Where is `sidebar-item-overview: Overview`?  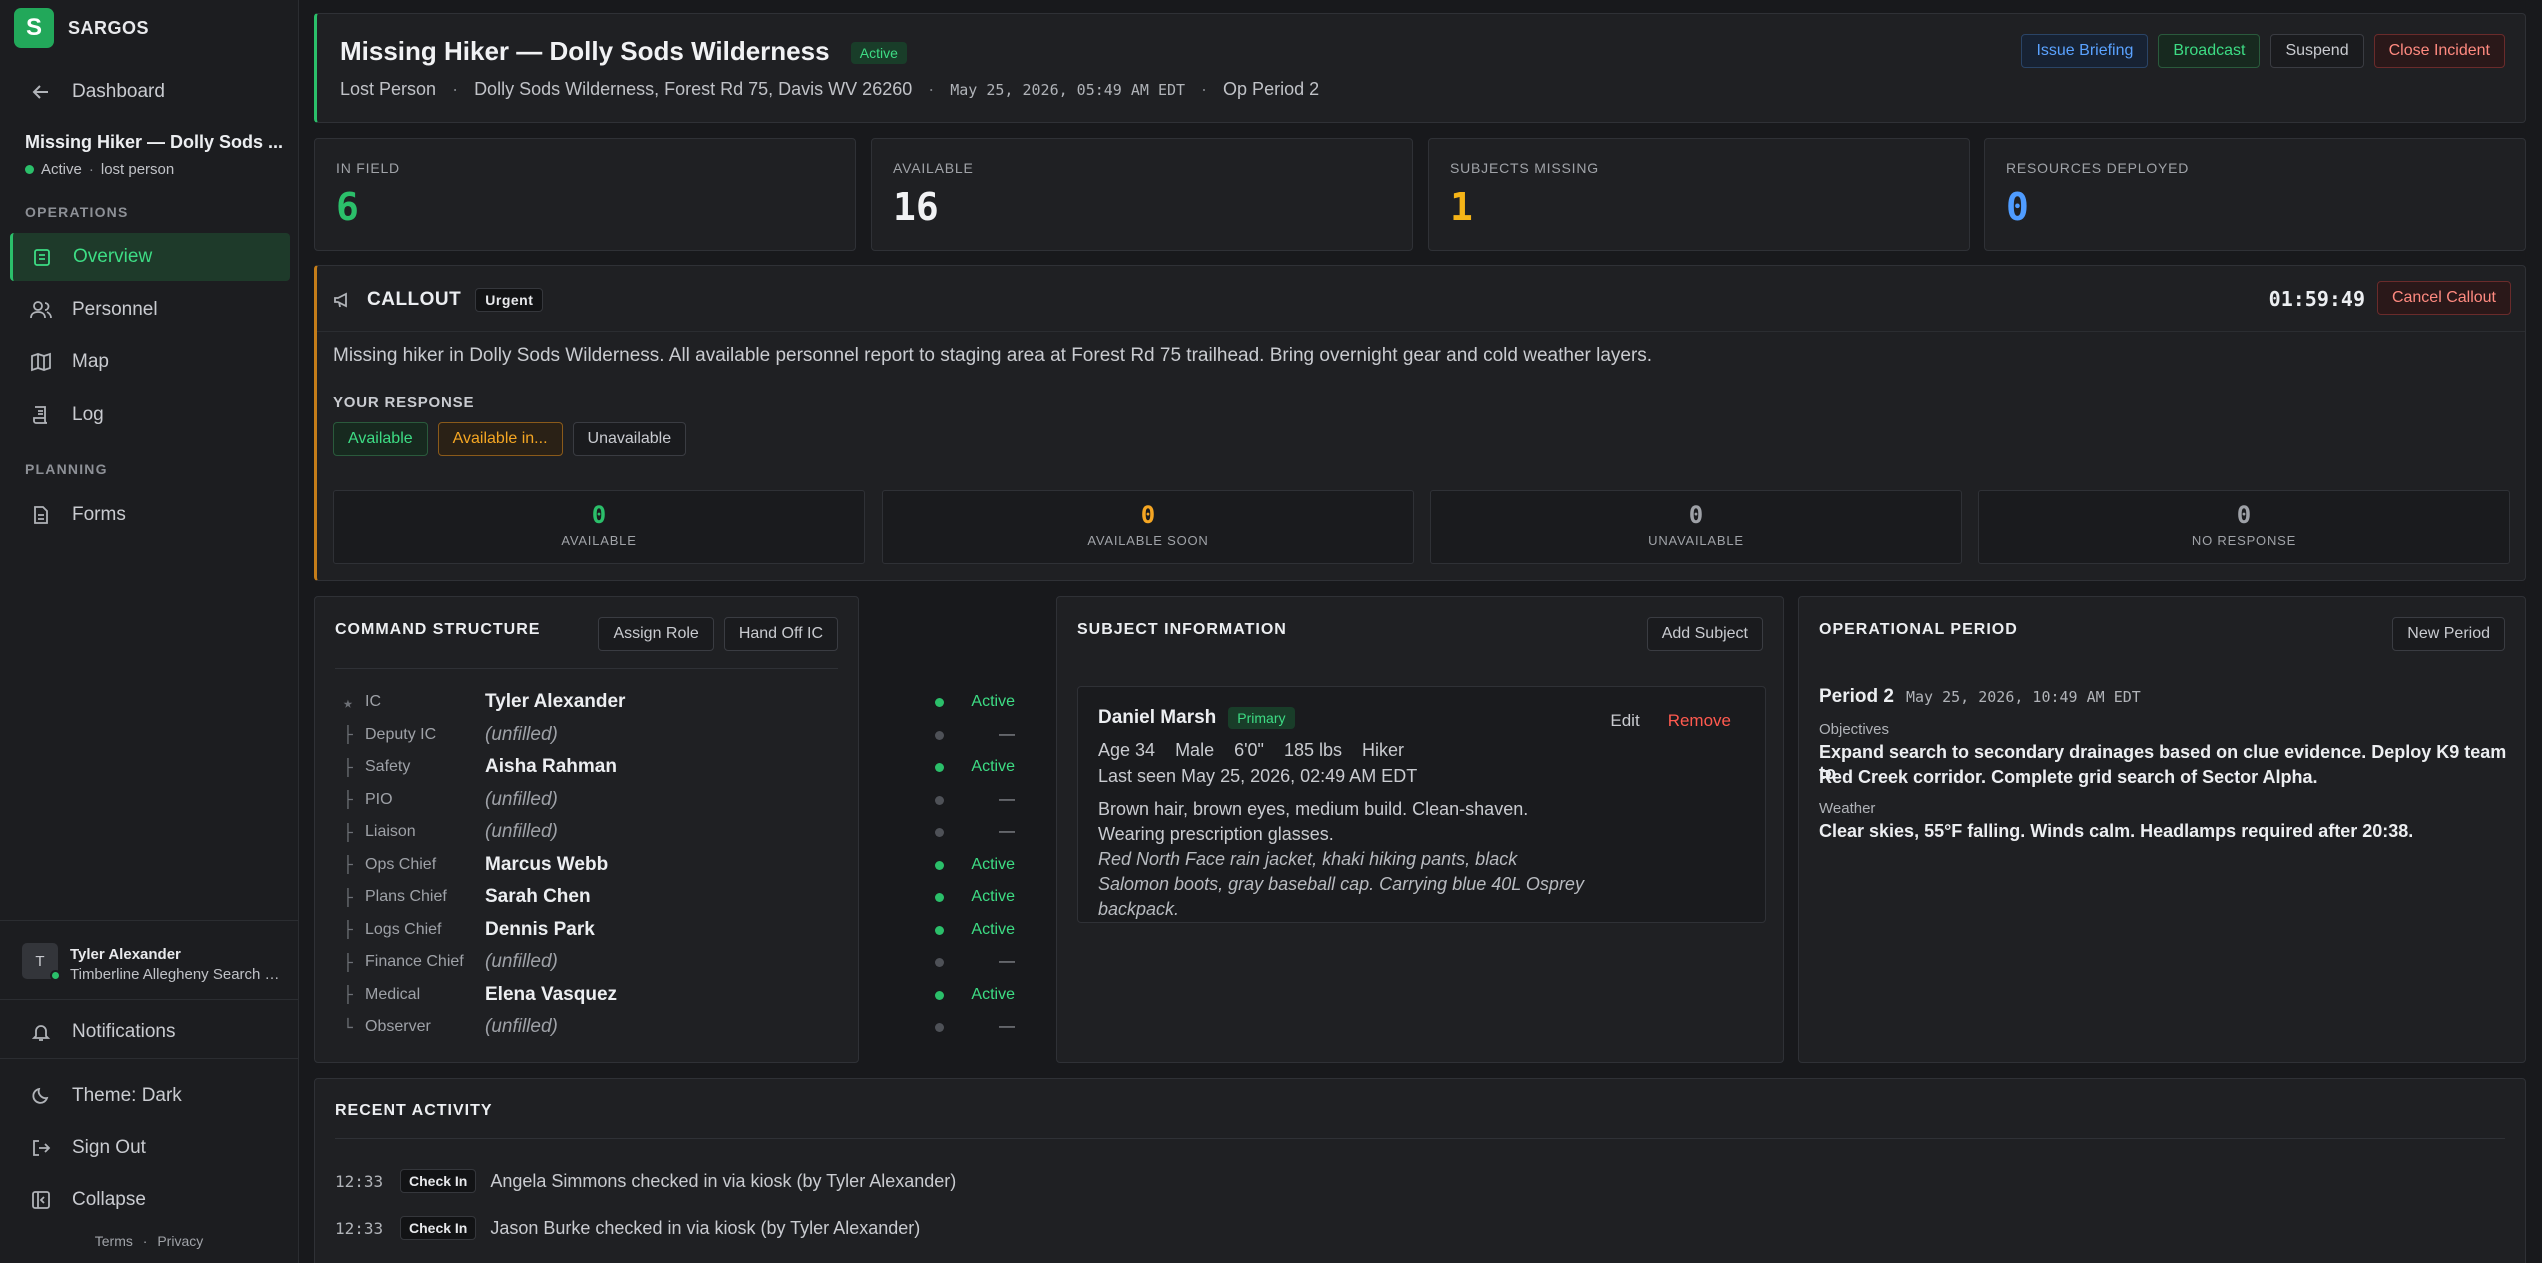
sidebar-item-overview: Overview is located at coordinates (150, 257).